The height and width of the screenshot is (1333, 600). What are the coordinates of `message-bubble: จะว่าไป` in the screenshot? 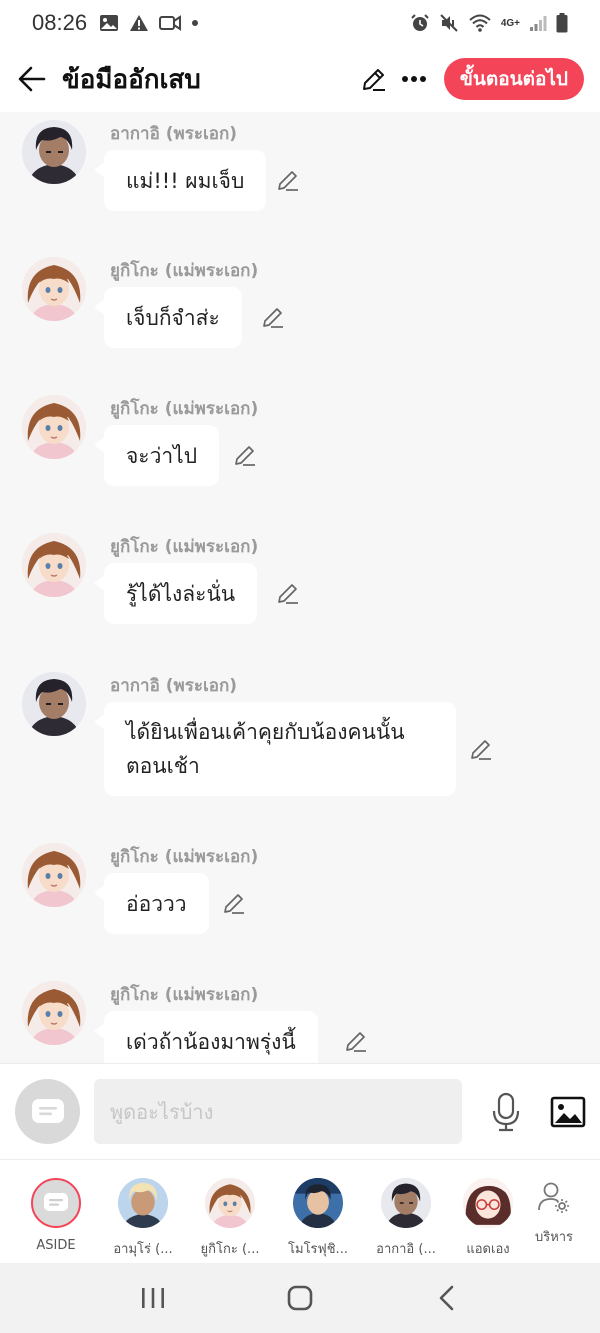 It's located at (156, 455).